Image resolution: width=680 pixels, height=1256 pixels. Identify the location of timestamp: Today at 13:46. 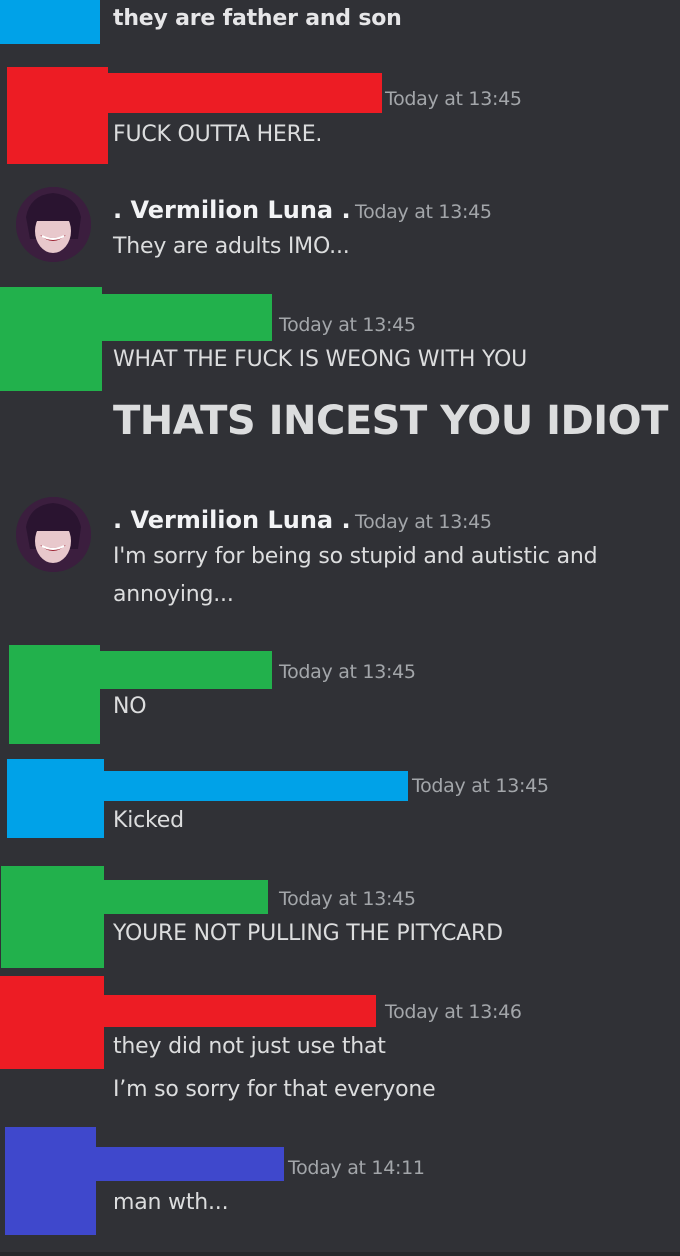
(453, 1012).